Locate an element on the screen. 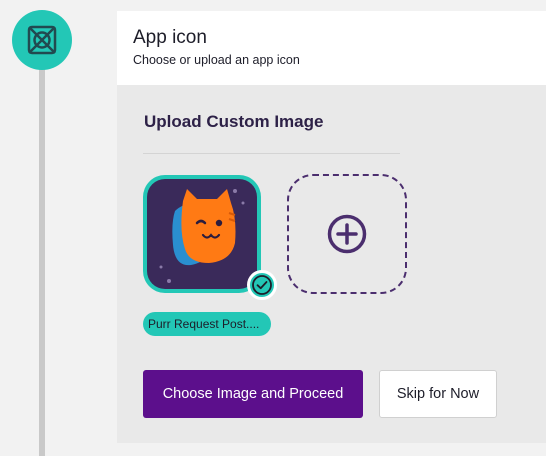 The image size is (546, 456). plus-circle-icon is located at coordinates (347, 234).